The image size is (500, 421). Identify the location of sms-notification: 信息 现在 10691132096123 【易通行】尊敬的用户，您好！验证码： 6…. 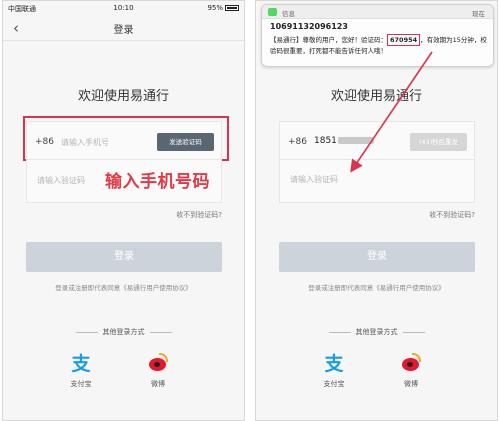
(377, 35).